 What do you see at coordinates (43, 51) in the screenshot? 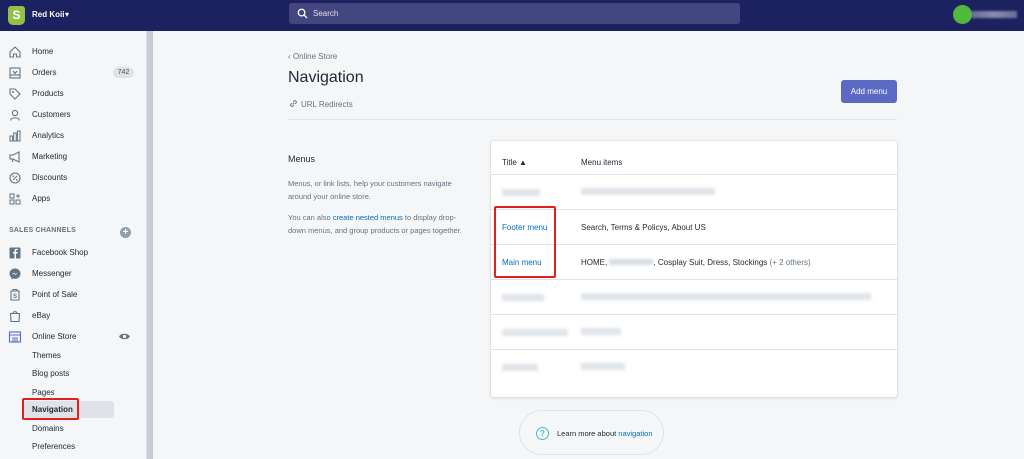
I see `sidebar-item-label: Home` at bounding box center [43, 51].